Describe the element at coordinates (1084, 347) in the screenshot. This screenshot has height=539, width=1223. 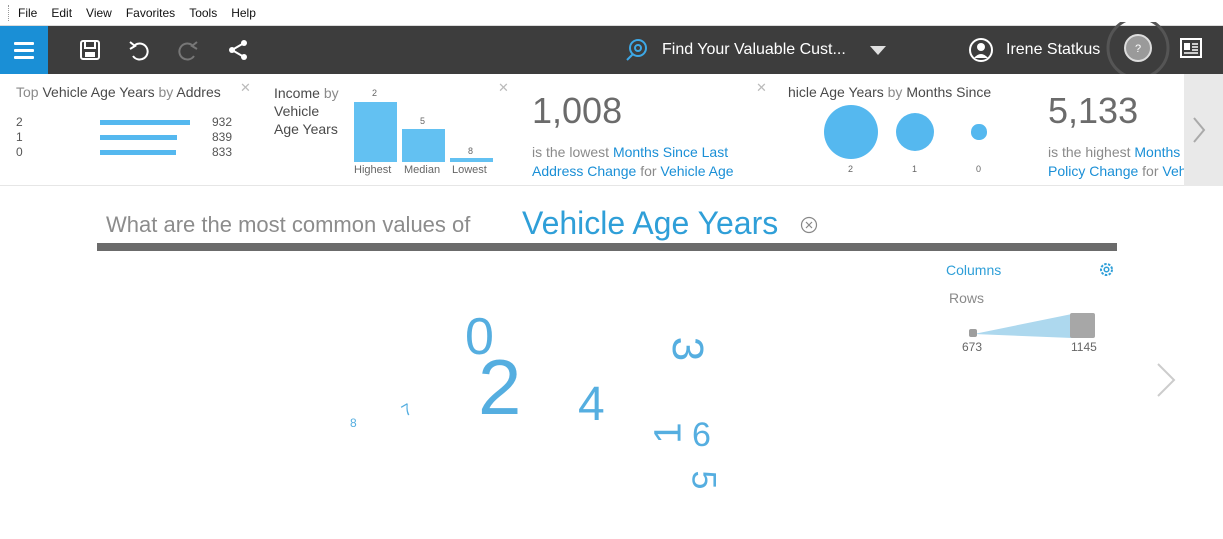
I see `rows-max-value: 1145` at that location.